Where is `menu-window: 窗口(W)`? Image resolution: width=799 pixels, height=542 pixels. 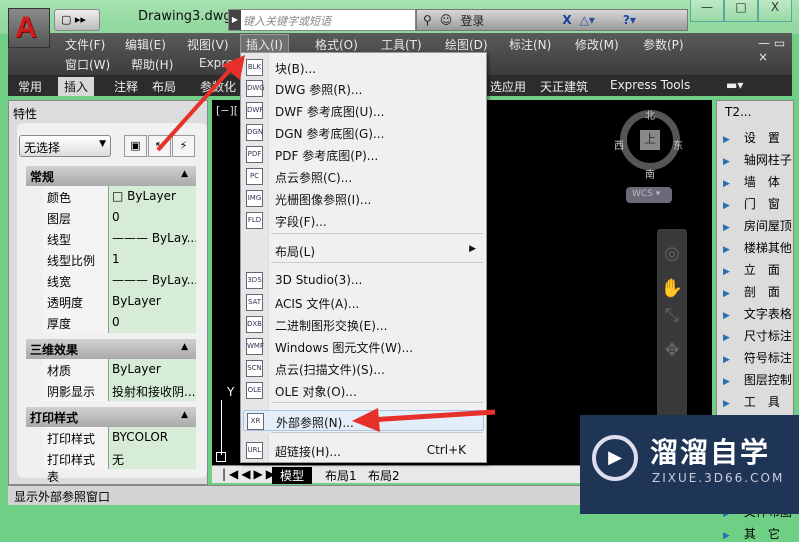 menu-window: 窗口(W) is located at coordinates (87, 64).